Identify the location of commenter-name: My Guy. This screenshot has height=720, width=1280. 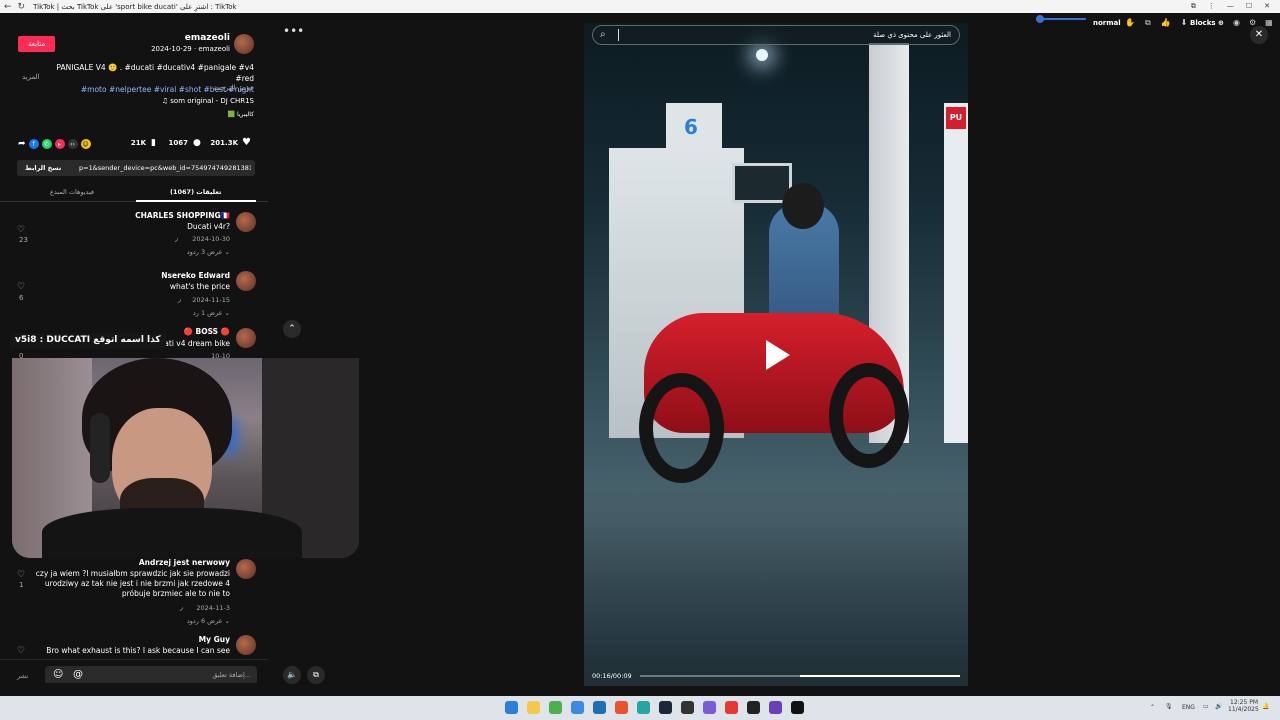
(214, 640).